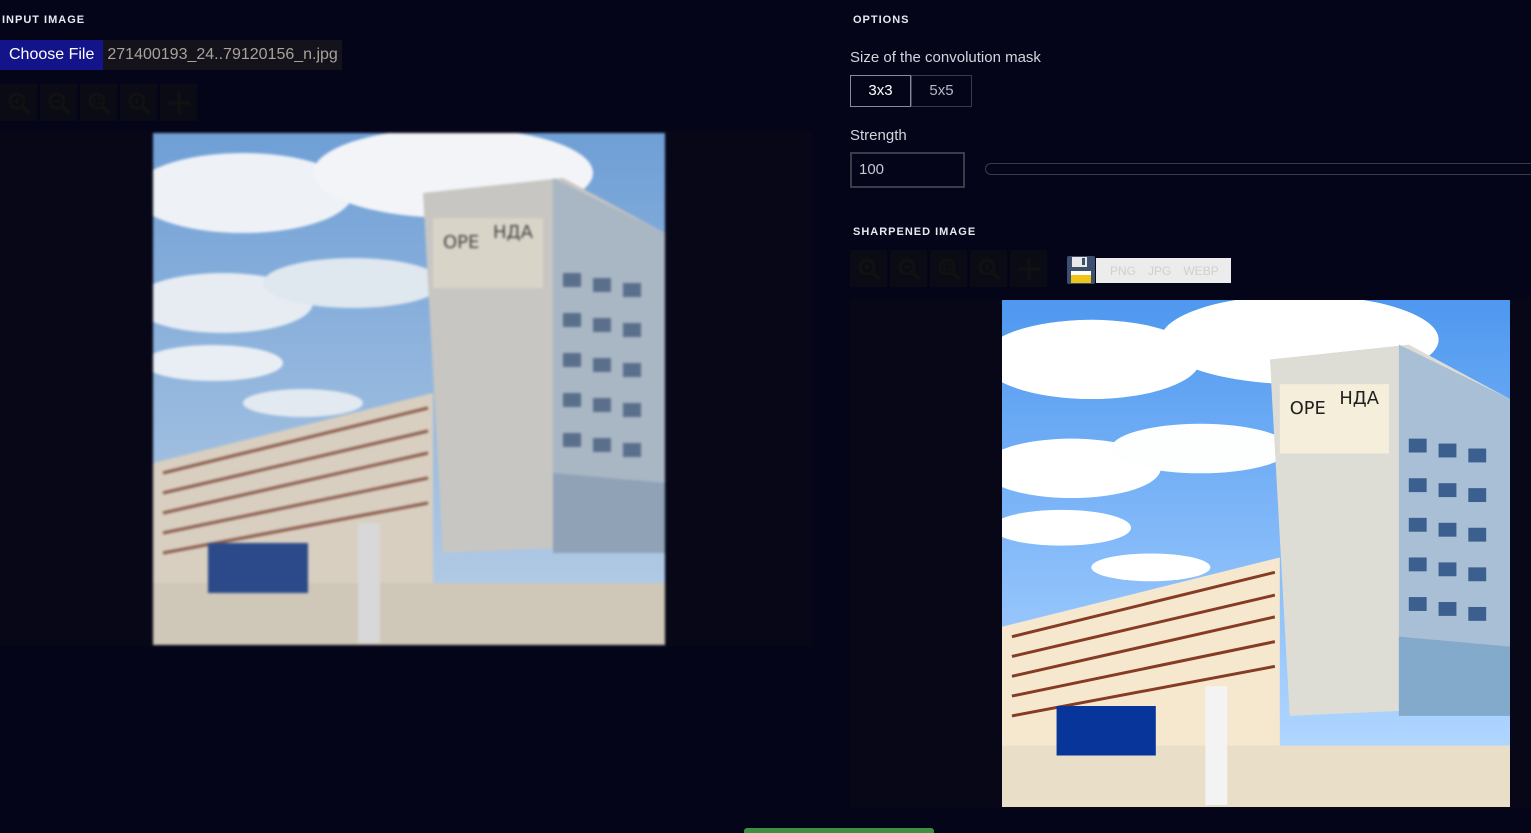 This screenshot has width=1531, height=833. I want to click on mask-3x3-button: 3x3, so click(880, 91).